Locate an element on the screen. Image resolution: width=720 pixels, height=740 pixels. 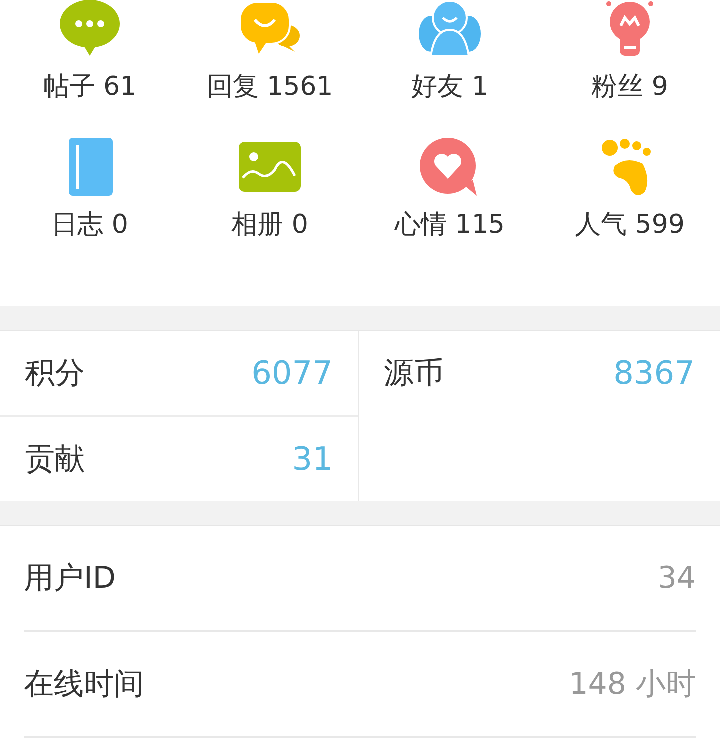
shortcut-label: 心情 115 is located at coordinates (450, 225).